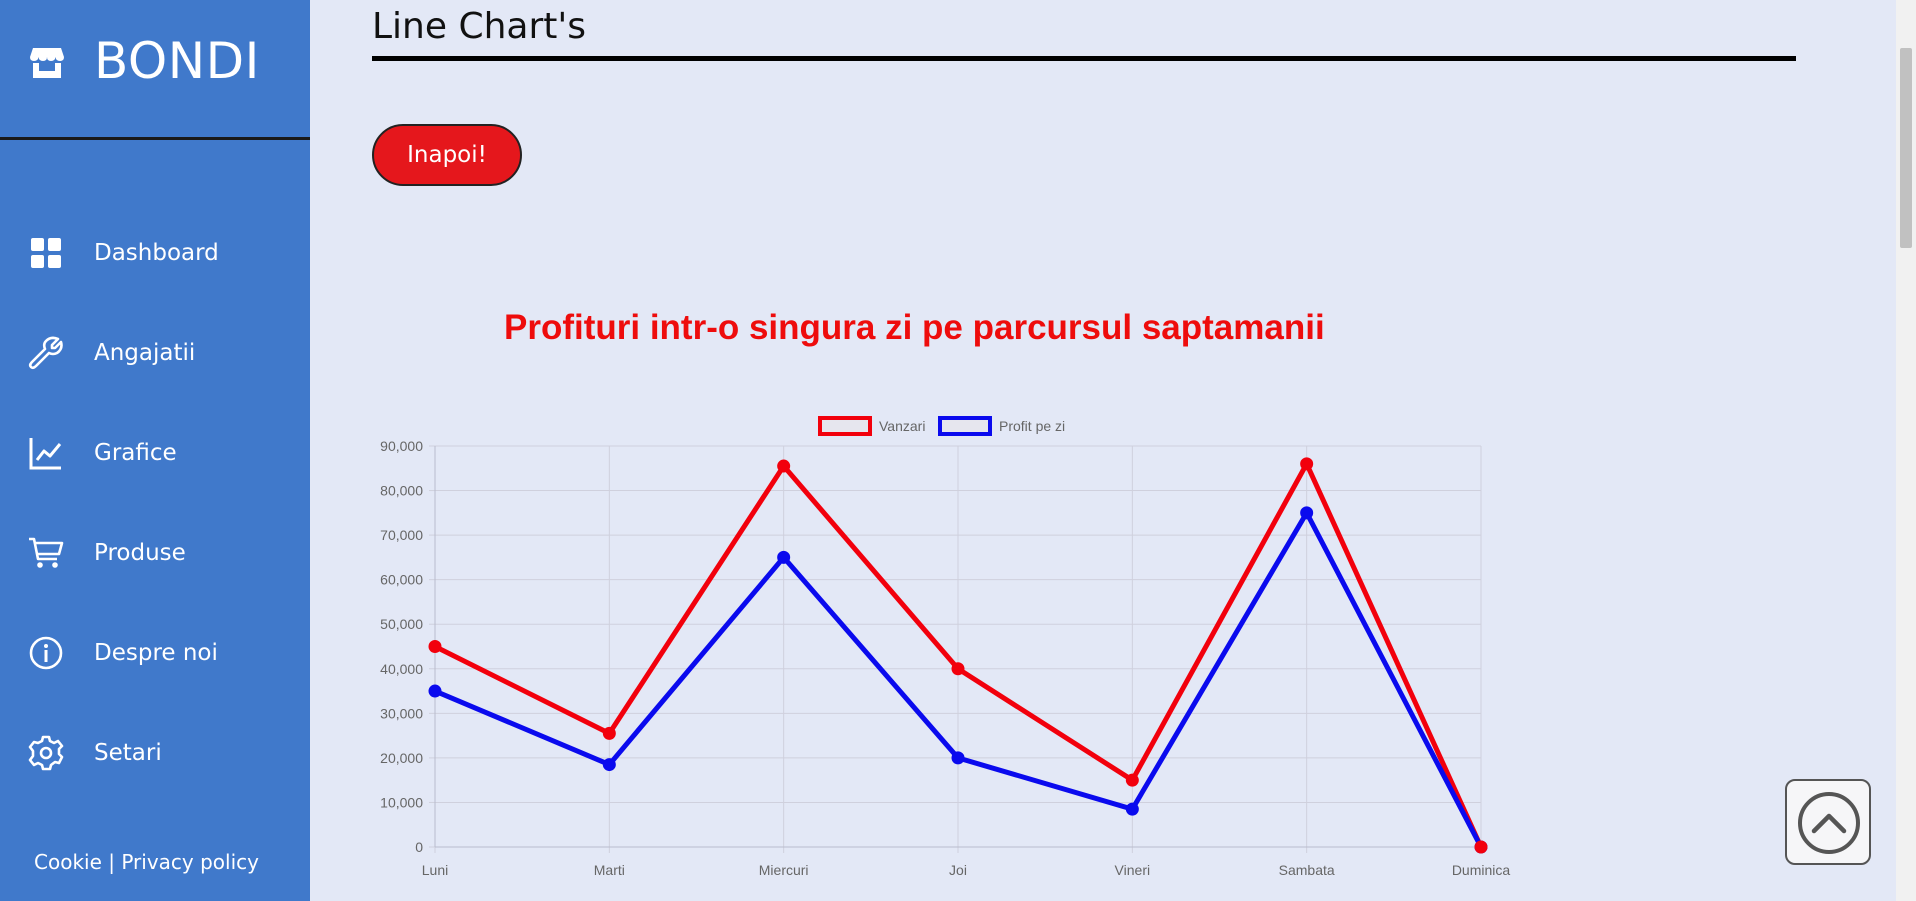  Describe the element at coordinates (45, 454) in the screenshot. I see `line-chart-icon` at that location.